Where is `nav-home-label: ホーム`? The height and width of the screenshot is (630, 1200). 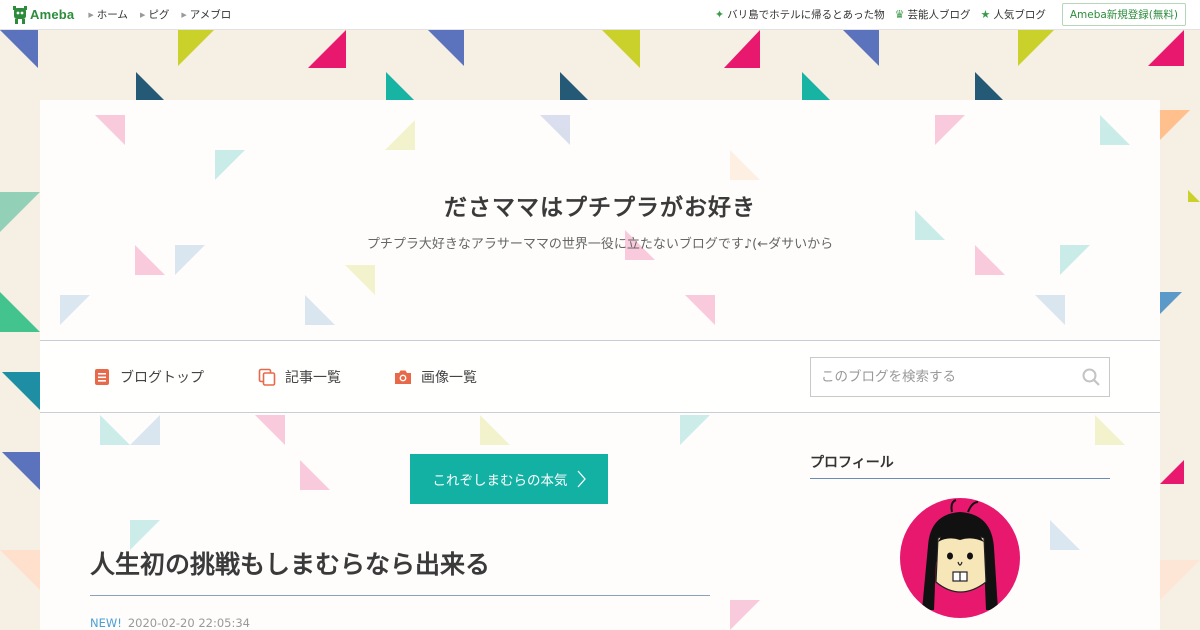 nav-home-label: ホーム is located at coordinates (112, 15).